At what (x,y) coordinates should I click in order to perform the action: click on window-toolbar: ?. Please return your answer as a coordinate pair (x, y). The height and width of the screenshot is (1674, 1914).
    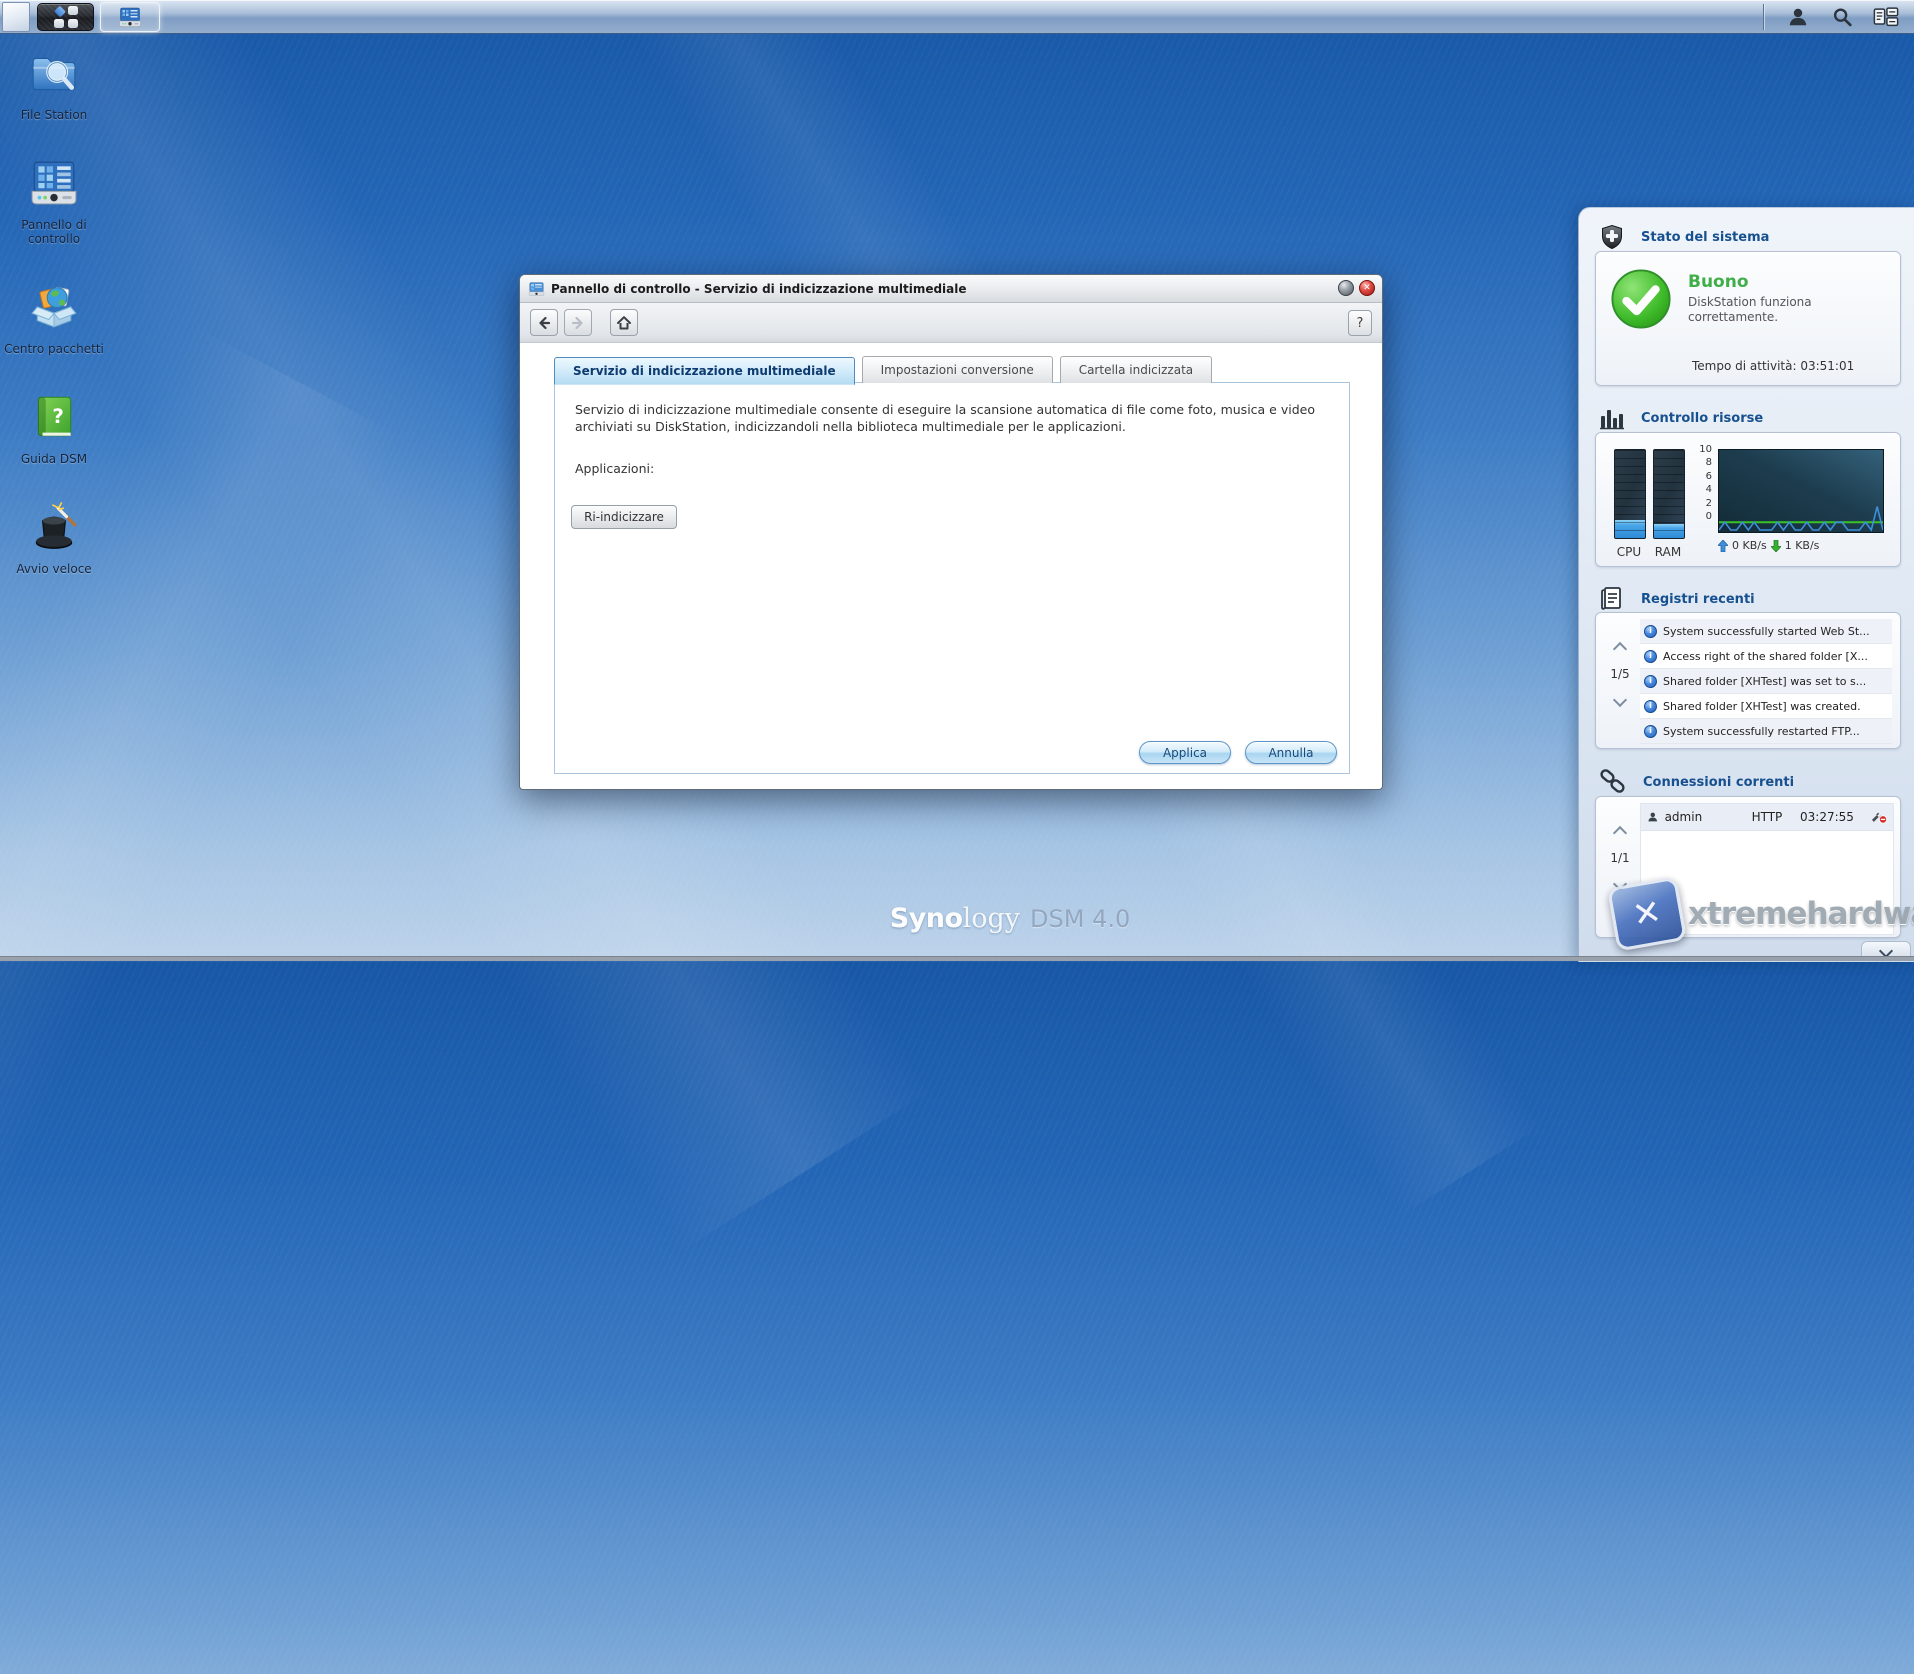
    Looking at the image, I should click on (951, 323).